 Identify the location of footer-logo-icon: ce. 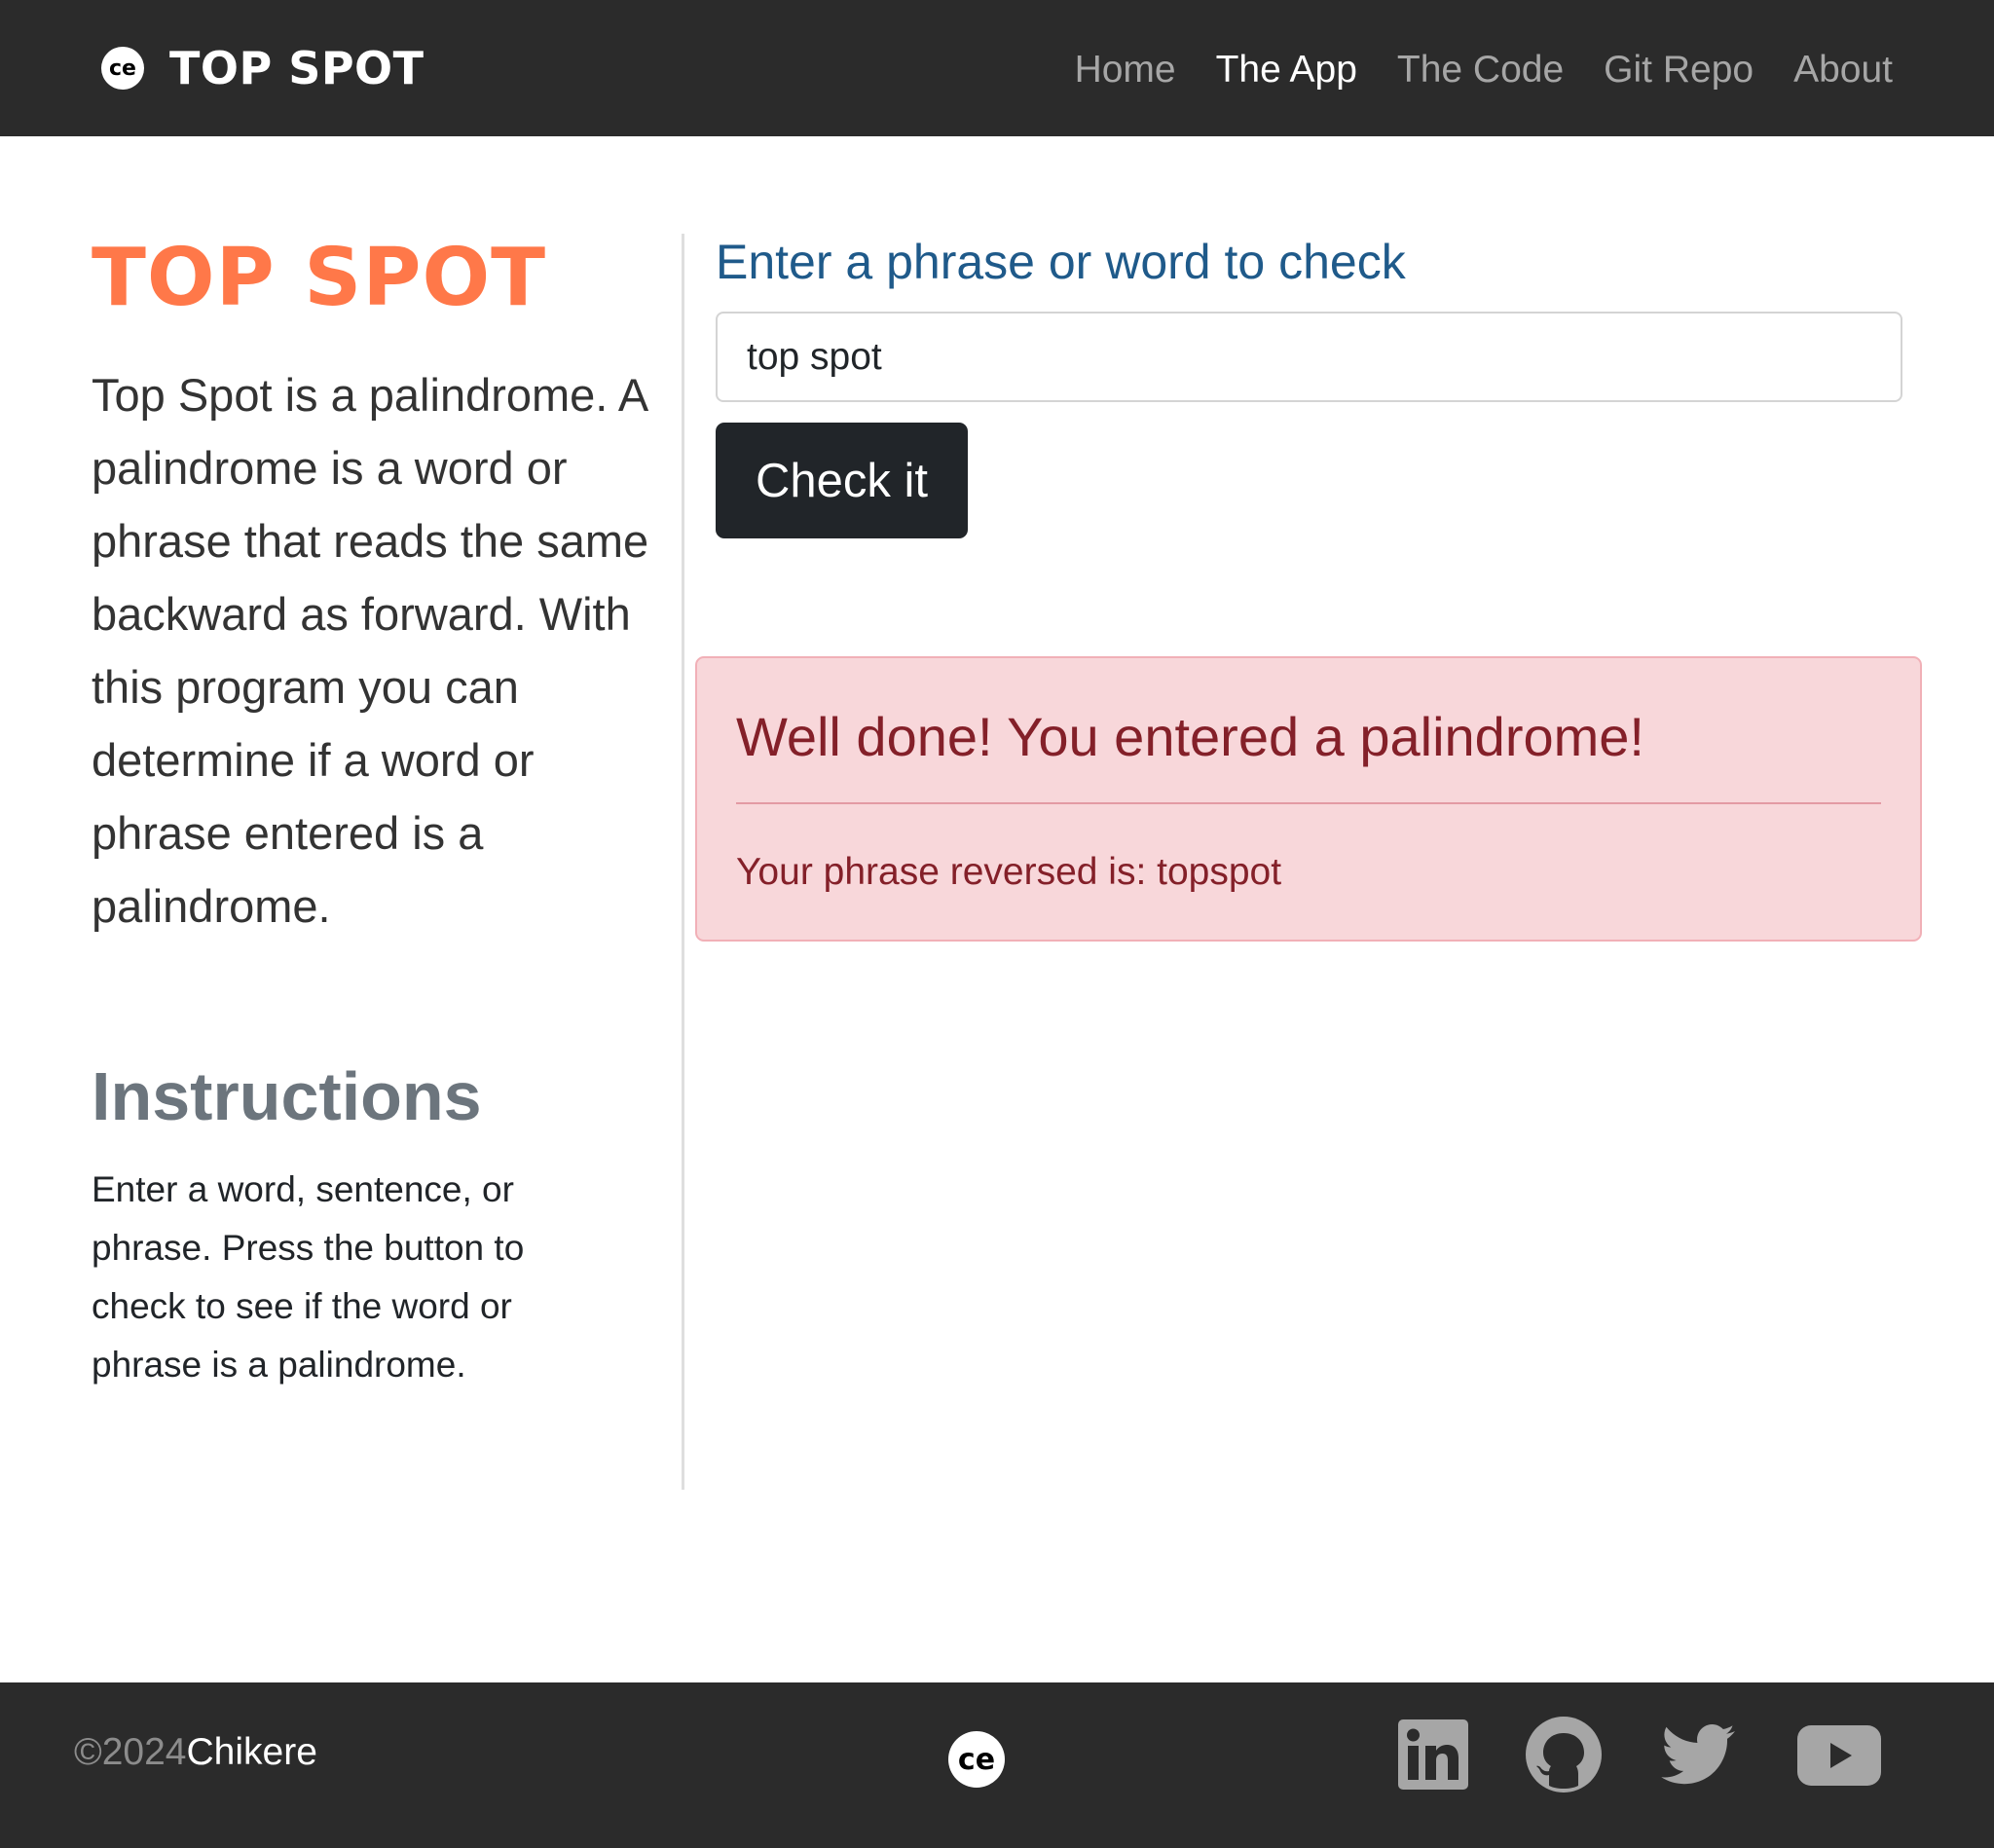
(976, 1759).